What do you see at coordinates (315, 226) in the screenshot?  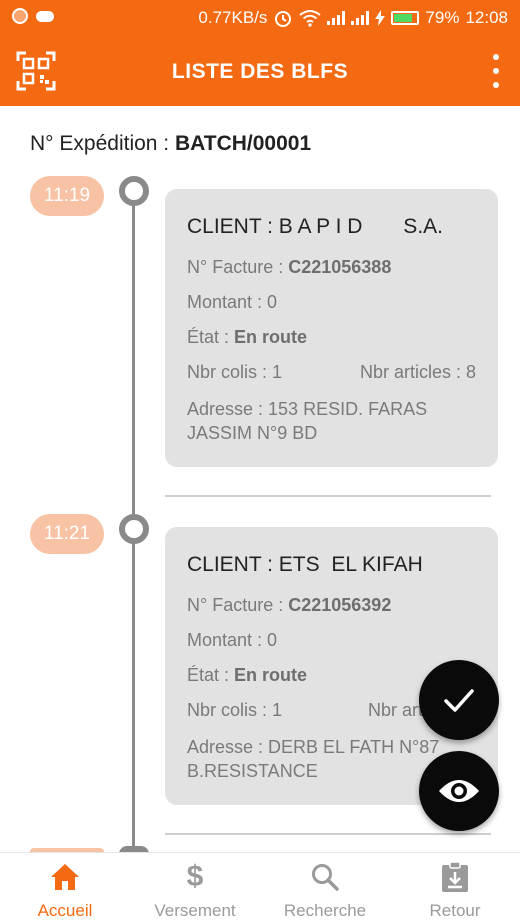 I see `client-name: CLIENT : B A P I D S.A.` at bounding box center [315, 226].